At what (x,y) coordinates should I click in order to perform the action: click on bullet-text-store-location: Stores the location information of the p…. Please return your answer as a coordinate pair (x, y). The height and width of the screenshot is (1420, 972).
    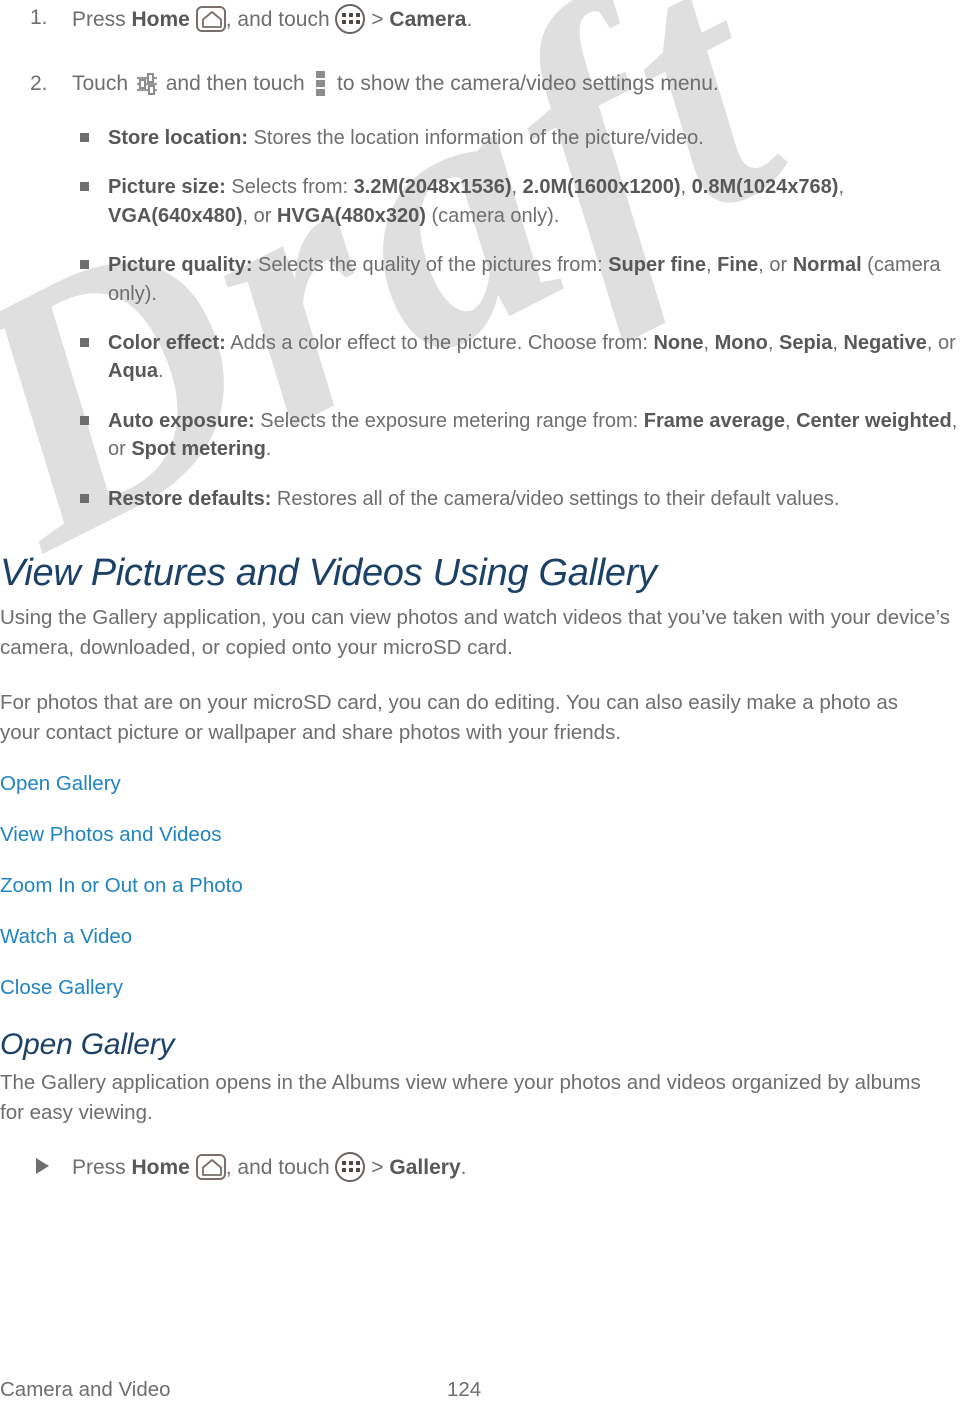
    Looking at the image, I should click on (476, 138).